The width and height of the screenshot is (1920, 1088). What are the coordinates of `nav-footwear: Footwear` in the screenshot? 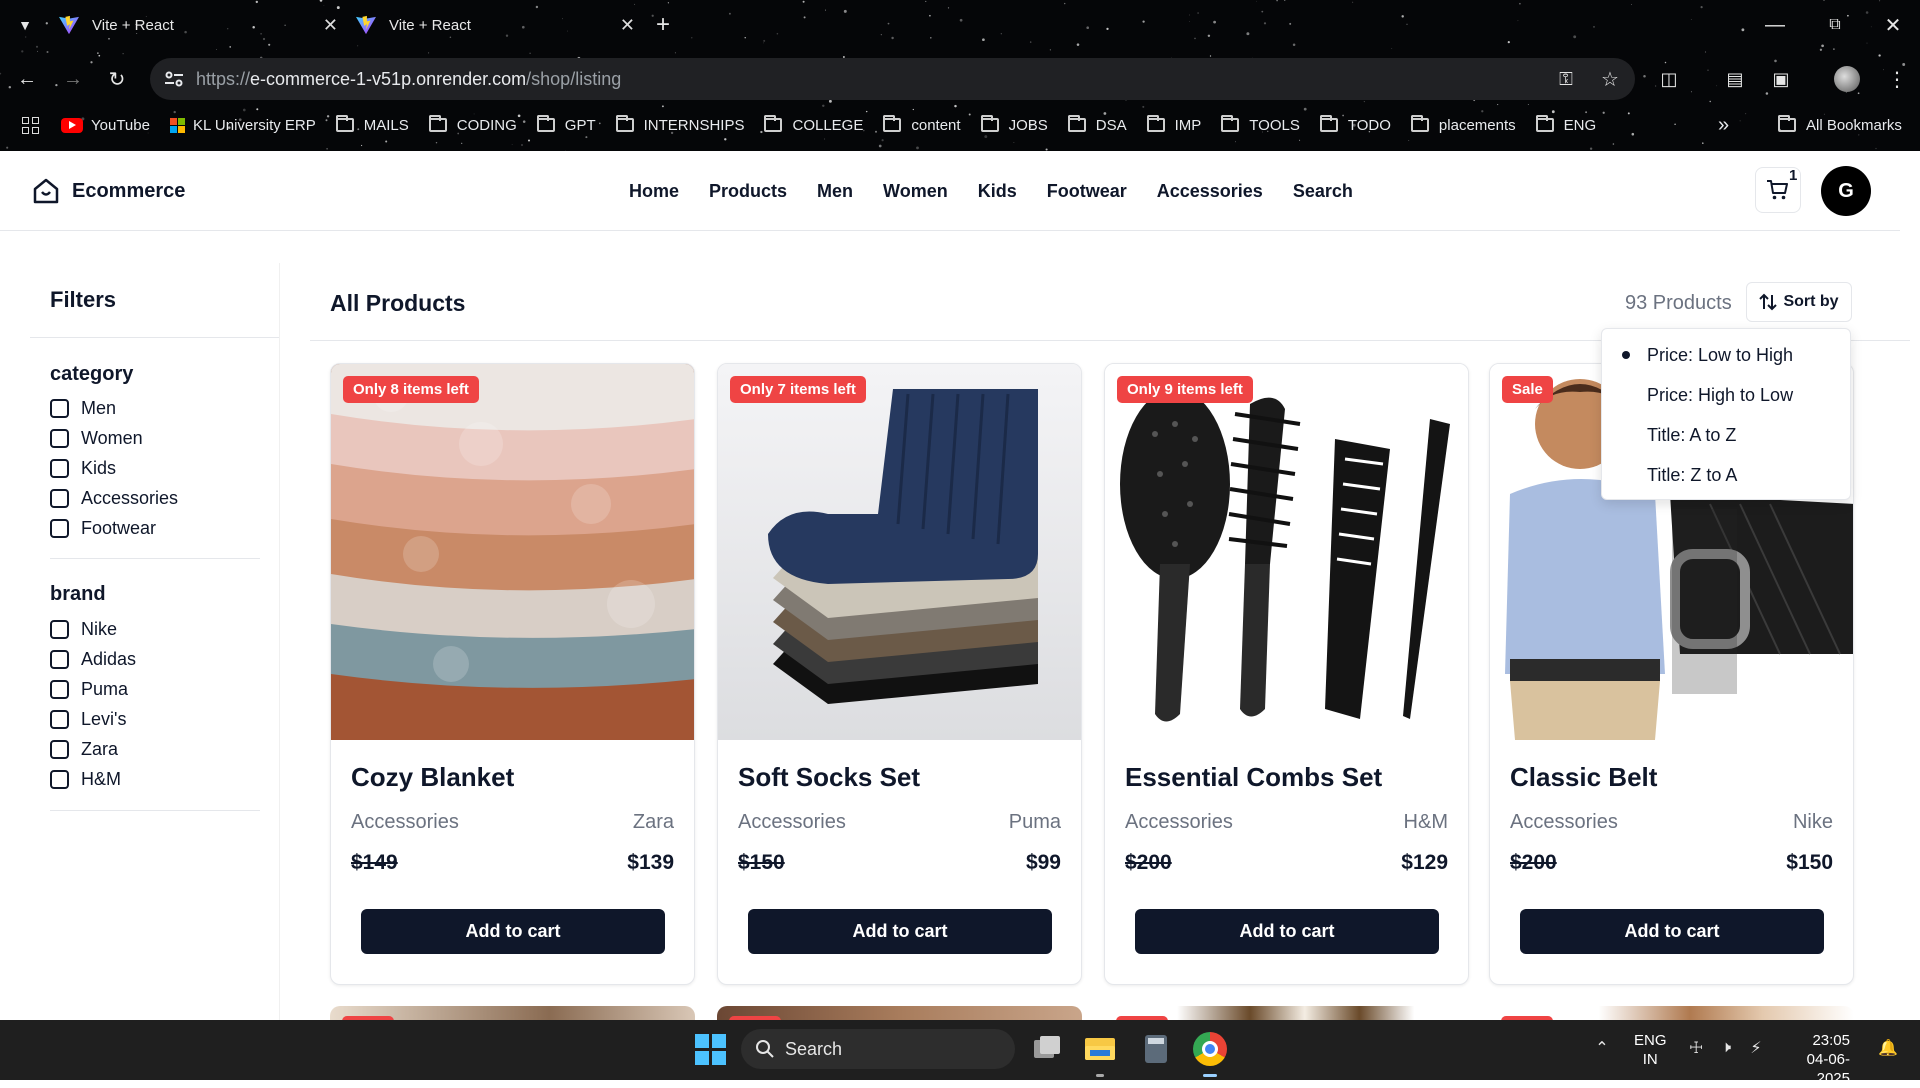 It's located at (1087, 191).